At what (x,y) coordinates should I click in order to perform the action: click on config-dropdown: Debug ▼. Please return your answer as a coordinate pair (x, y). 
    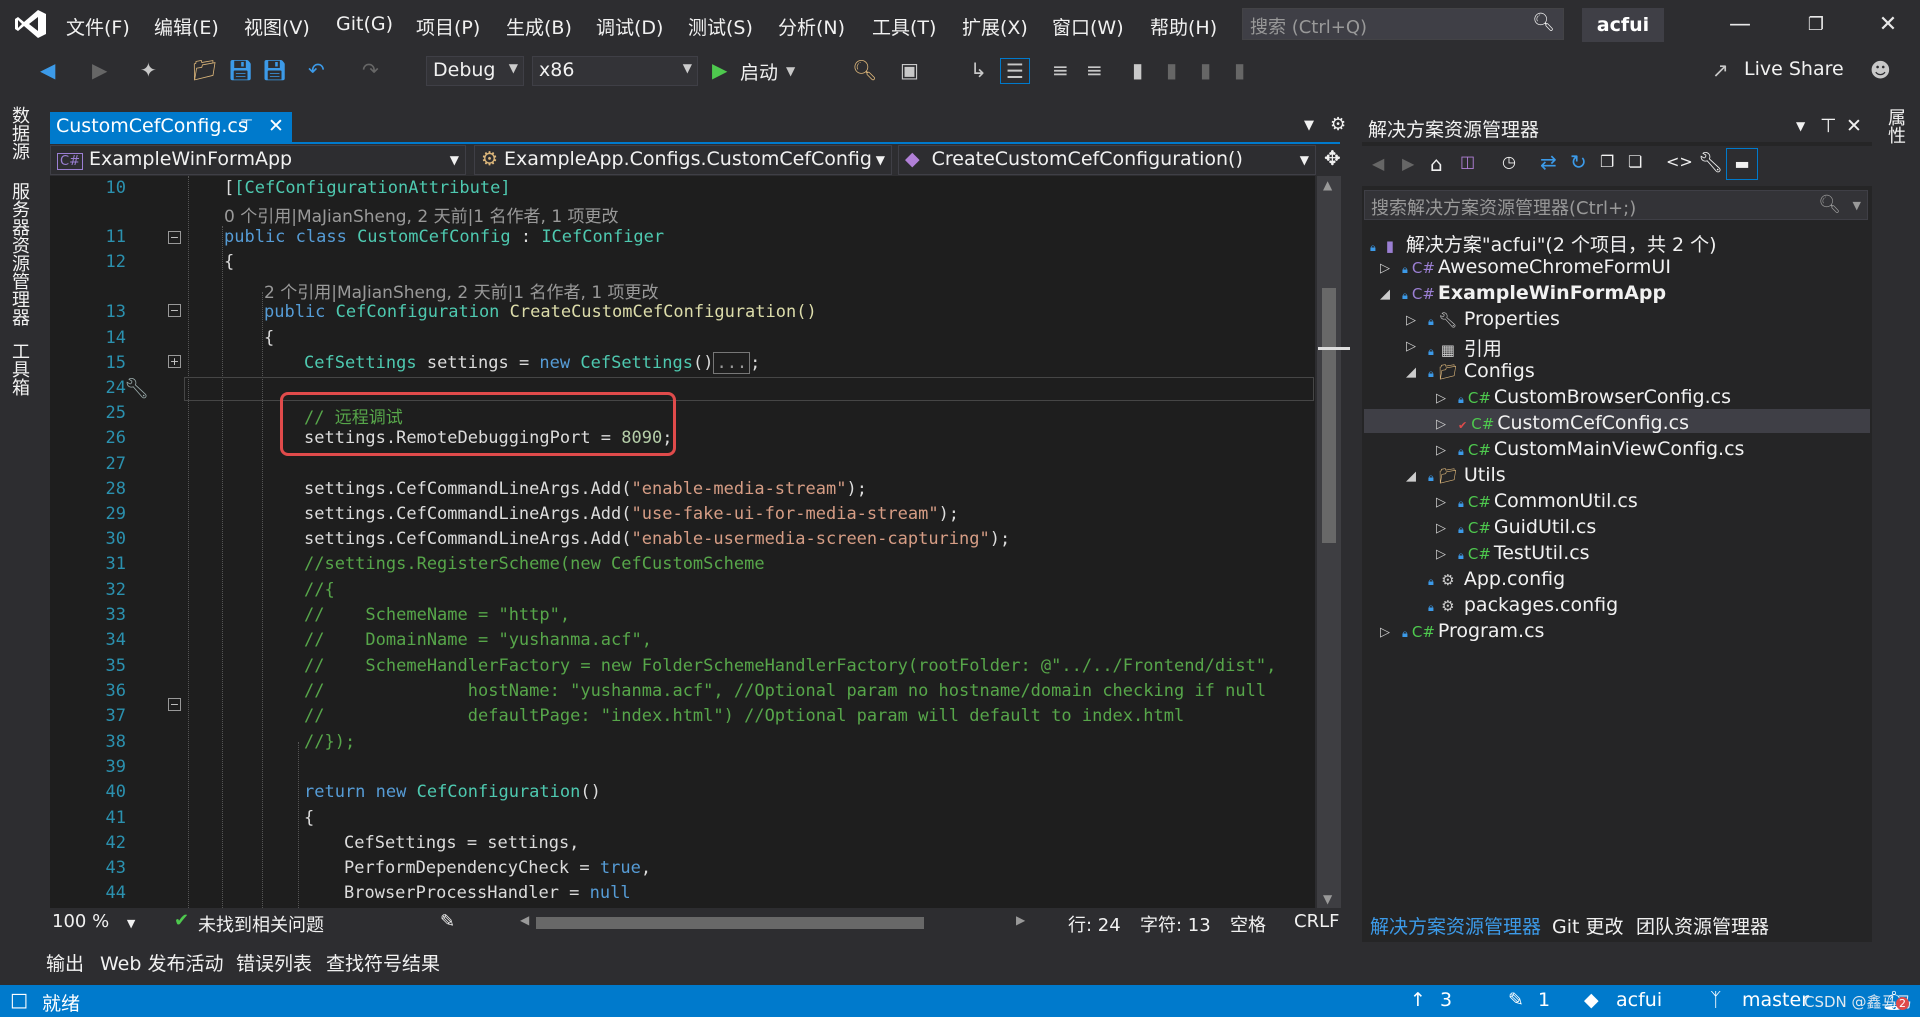
    Looking at the image, I should click on (475, 71).